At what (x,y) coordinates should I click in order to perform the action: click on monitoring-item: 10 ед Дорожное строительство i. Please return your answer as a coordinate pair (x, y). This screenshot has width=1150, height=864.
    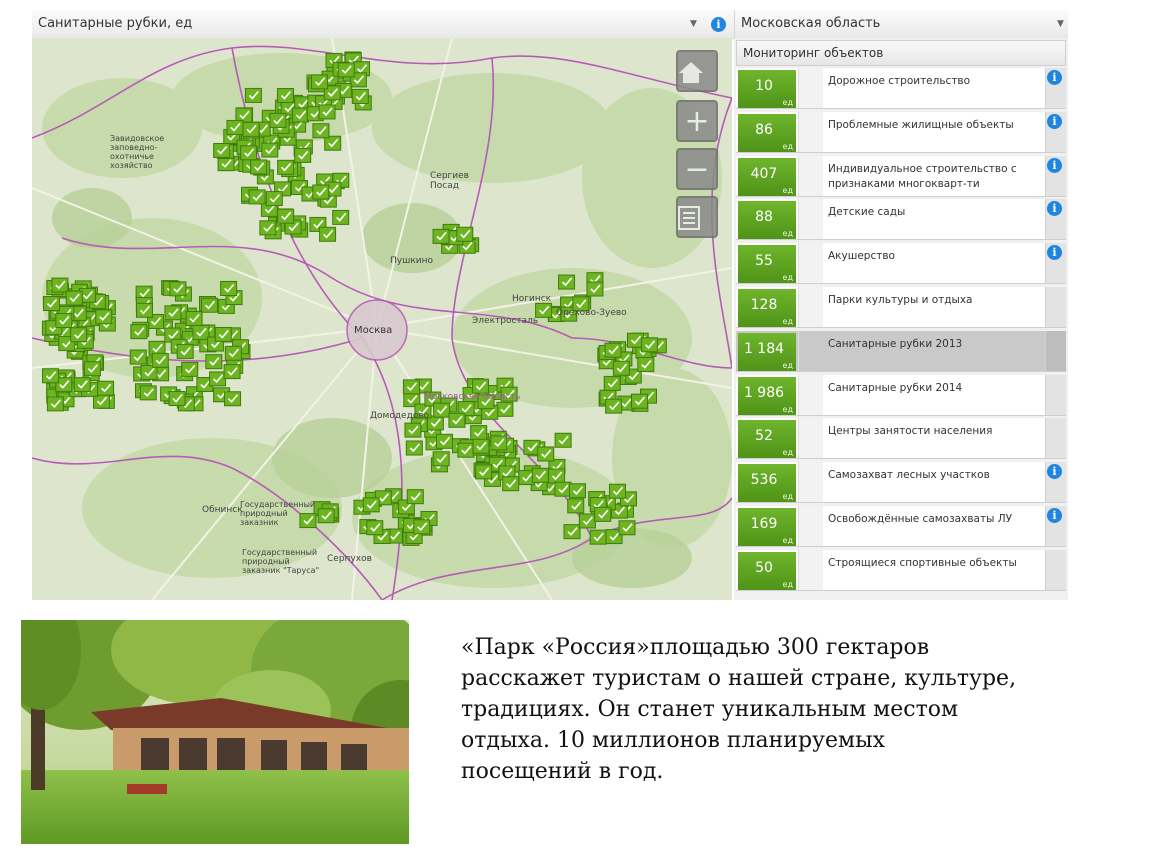
    Looking at the image, I should click on (901, 88).